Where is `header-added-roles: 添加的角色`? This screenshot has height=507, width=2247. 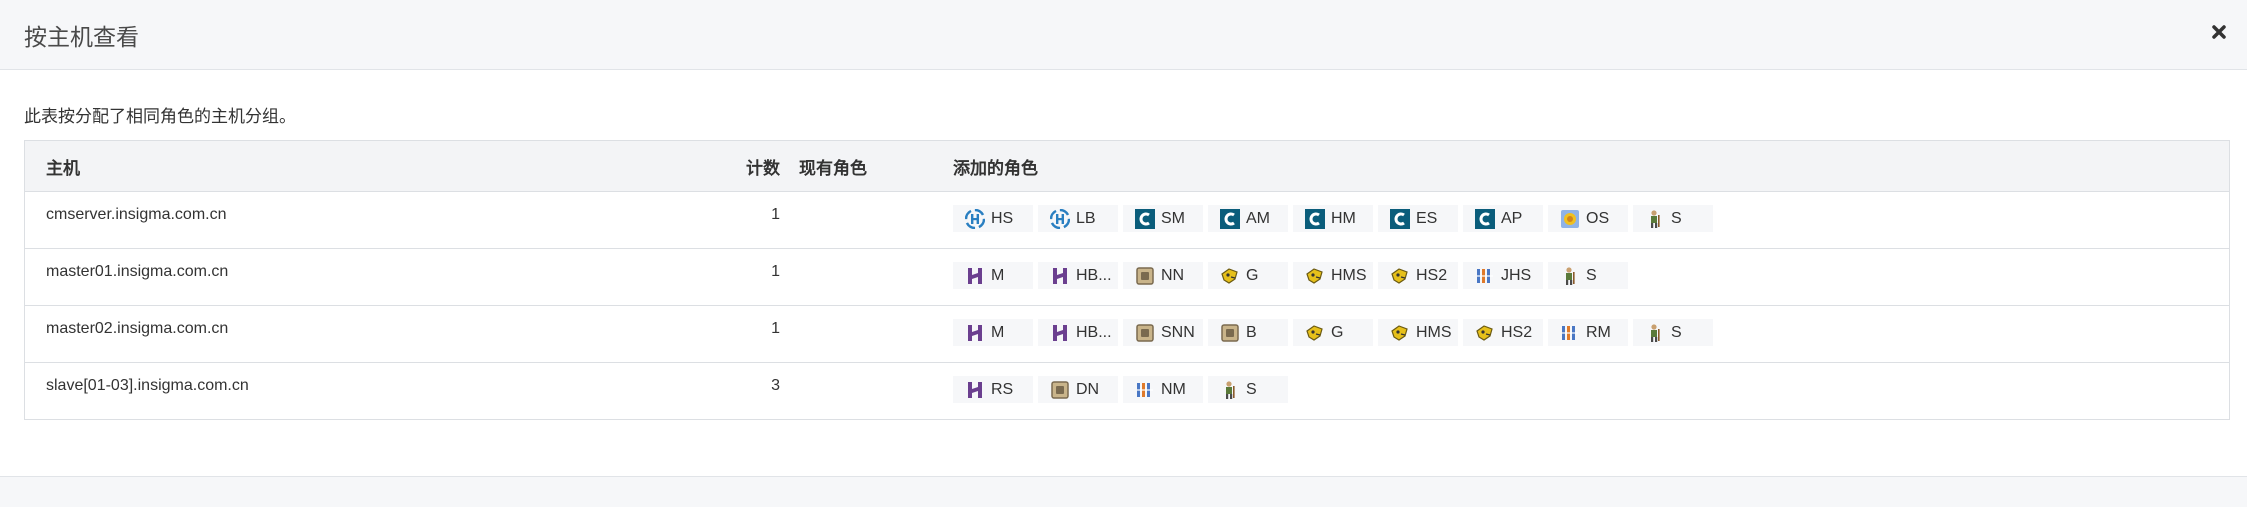 header-added-roles: 添加的角色 is located at coordinates (1591, 166).